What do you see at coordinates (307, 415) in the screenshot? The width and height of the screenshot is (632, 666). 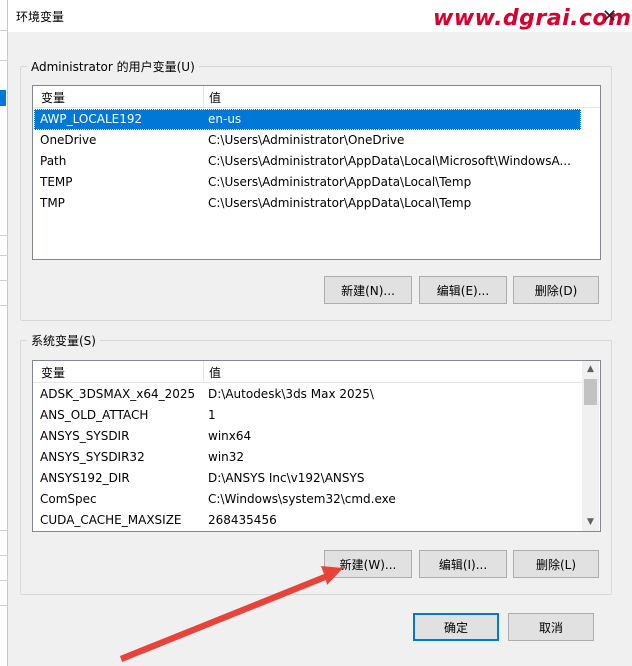 I see `table-row: ANS_OLD_ATTACH 1` at bounding box center [307, 415].